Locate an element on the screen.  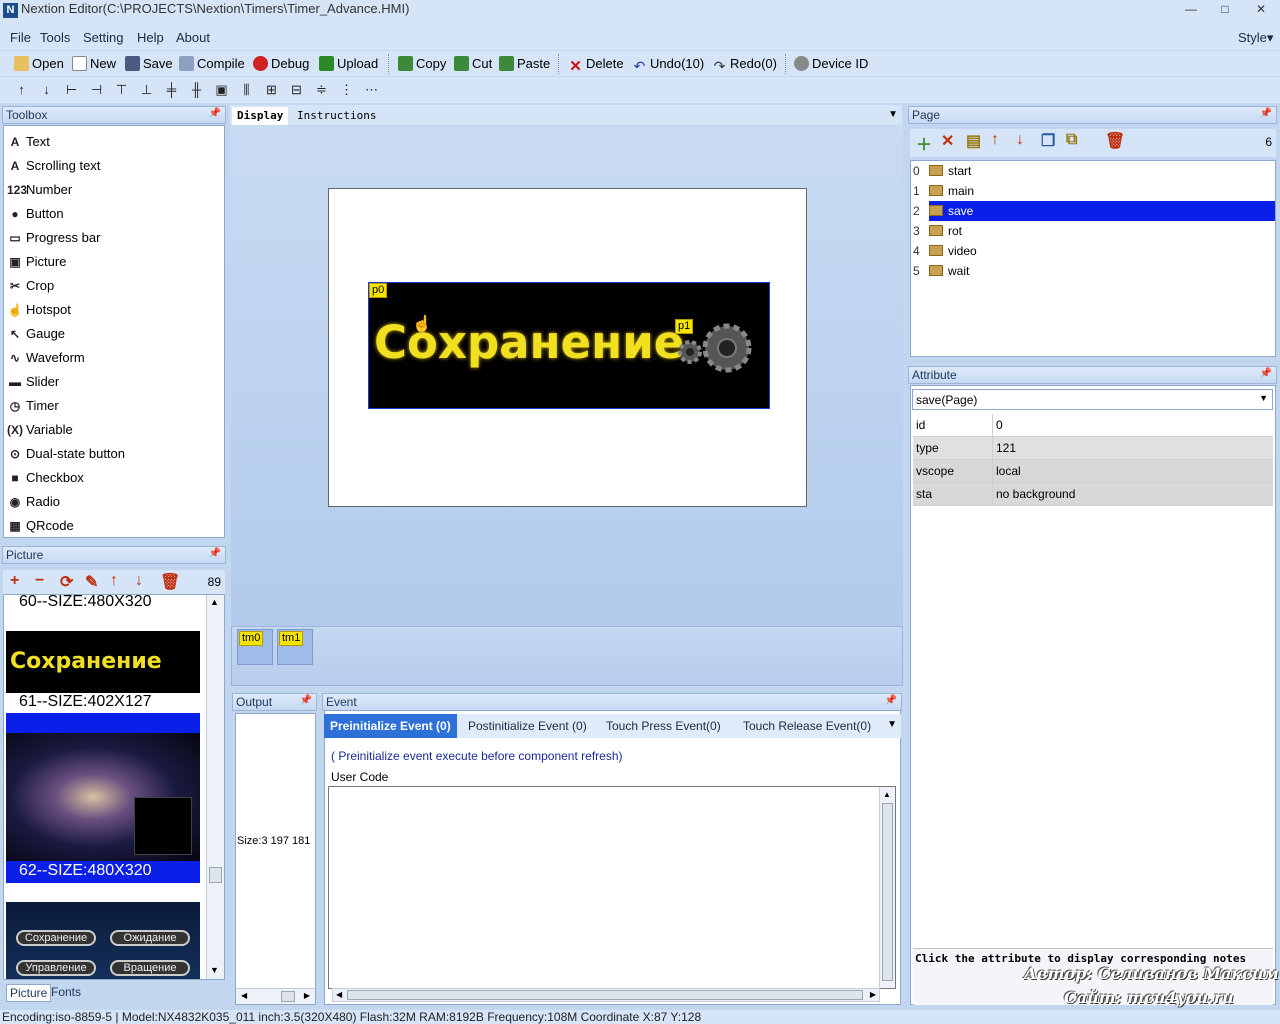
move-down-icon: ↓ is located at coordinates (1020, 140).